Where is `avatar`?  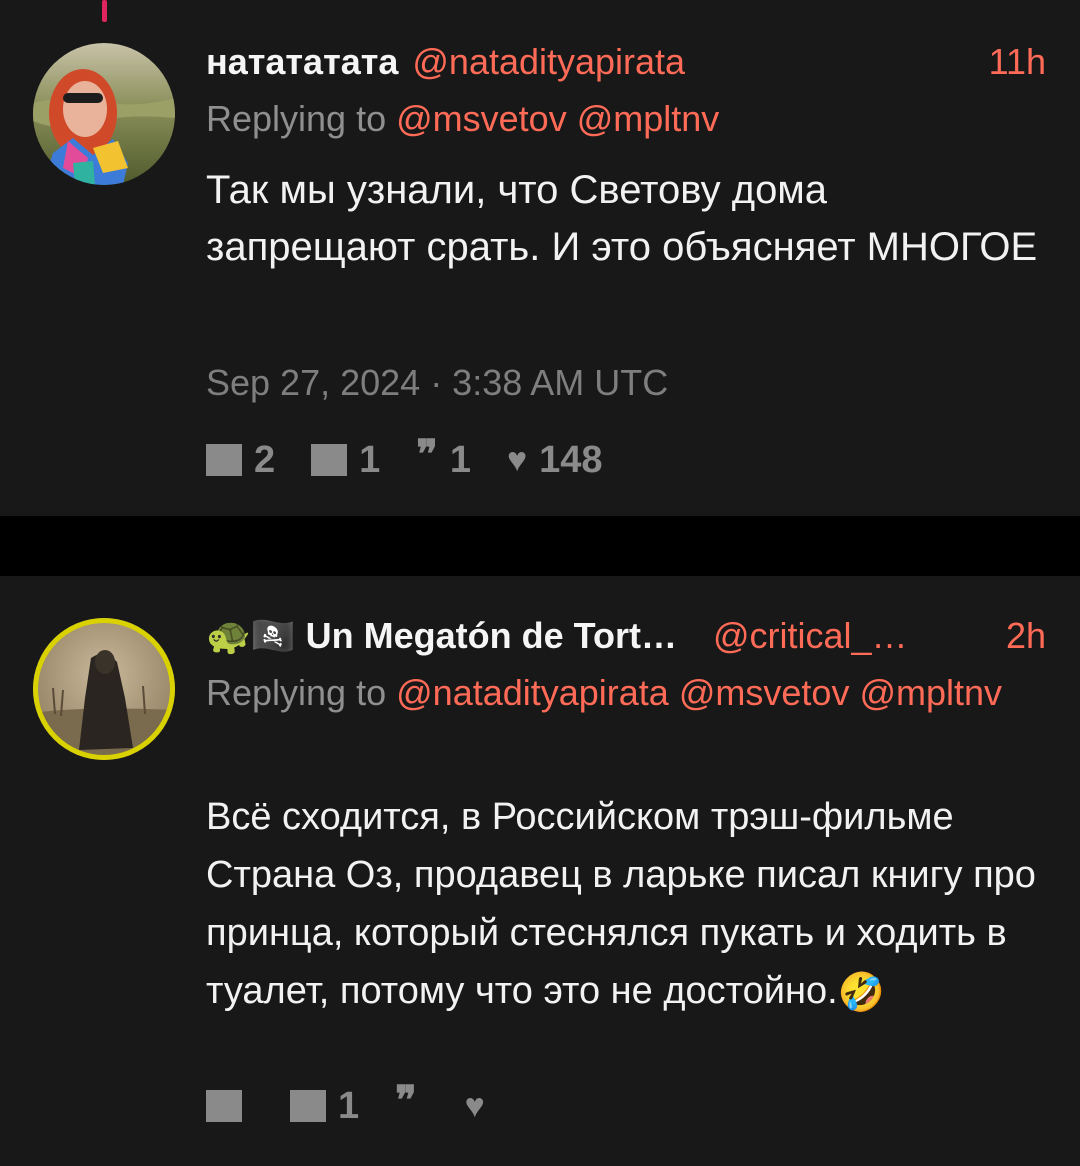
avatar is located at coordinates (104, 114).